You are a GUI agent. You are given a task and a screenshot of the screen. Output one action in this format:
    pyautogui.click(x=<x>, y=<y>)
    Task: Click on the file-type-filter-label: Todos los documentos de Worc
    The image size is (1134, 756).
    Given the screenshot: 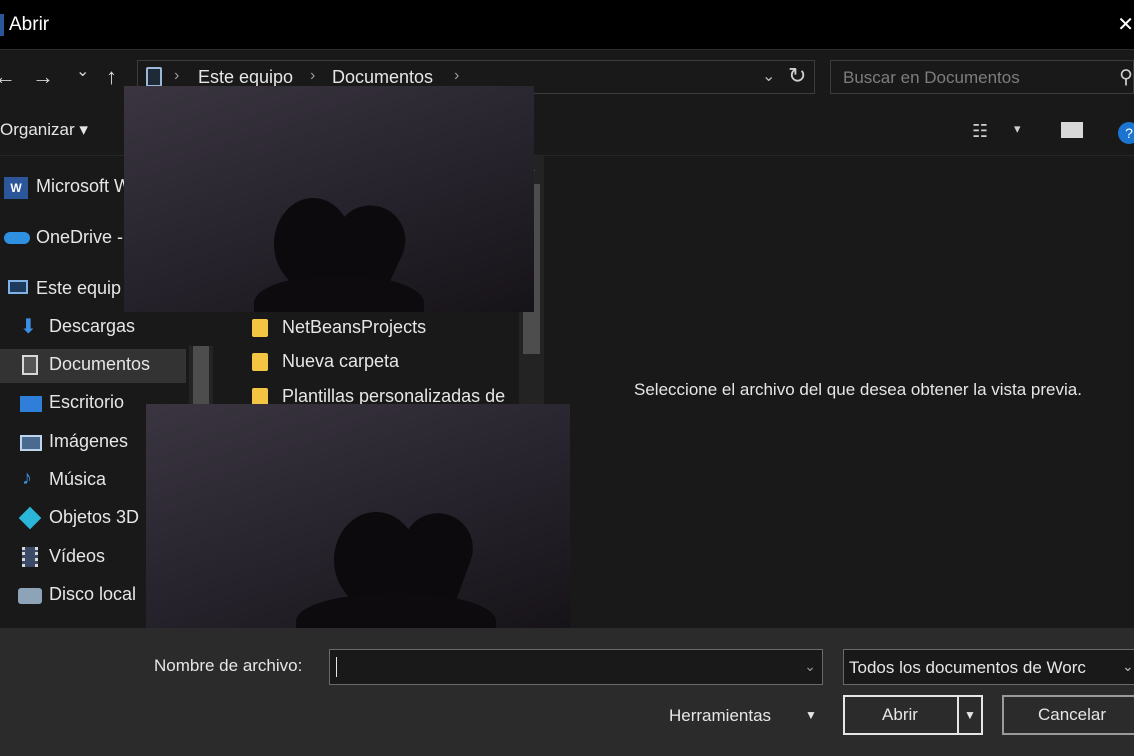 What is the action you would take?
    pyautogui.click(x=967, y=667)
    